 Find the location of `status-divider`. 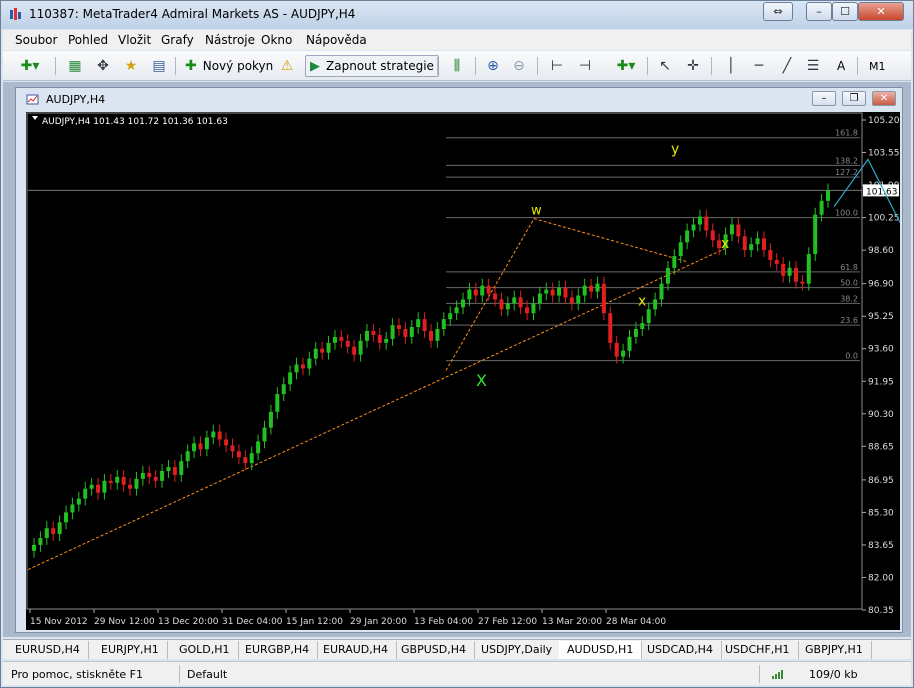

status-divider is located at coordinates (179, 674).